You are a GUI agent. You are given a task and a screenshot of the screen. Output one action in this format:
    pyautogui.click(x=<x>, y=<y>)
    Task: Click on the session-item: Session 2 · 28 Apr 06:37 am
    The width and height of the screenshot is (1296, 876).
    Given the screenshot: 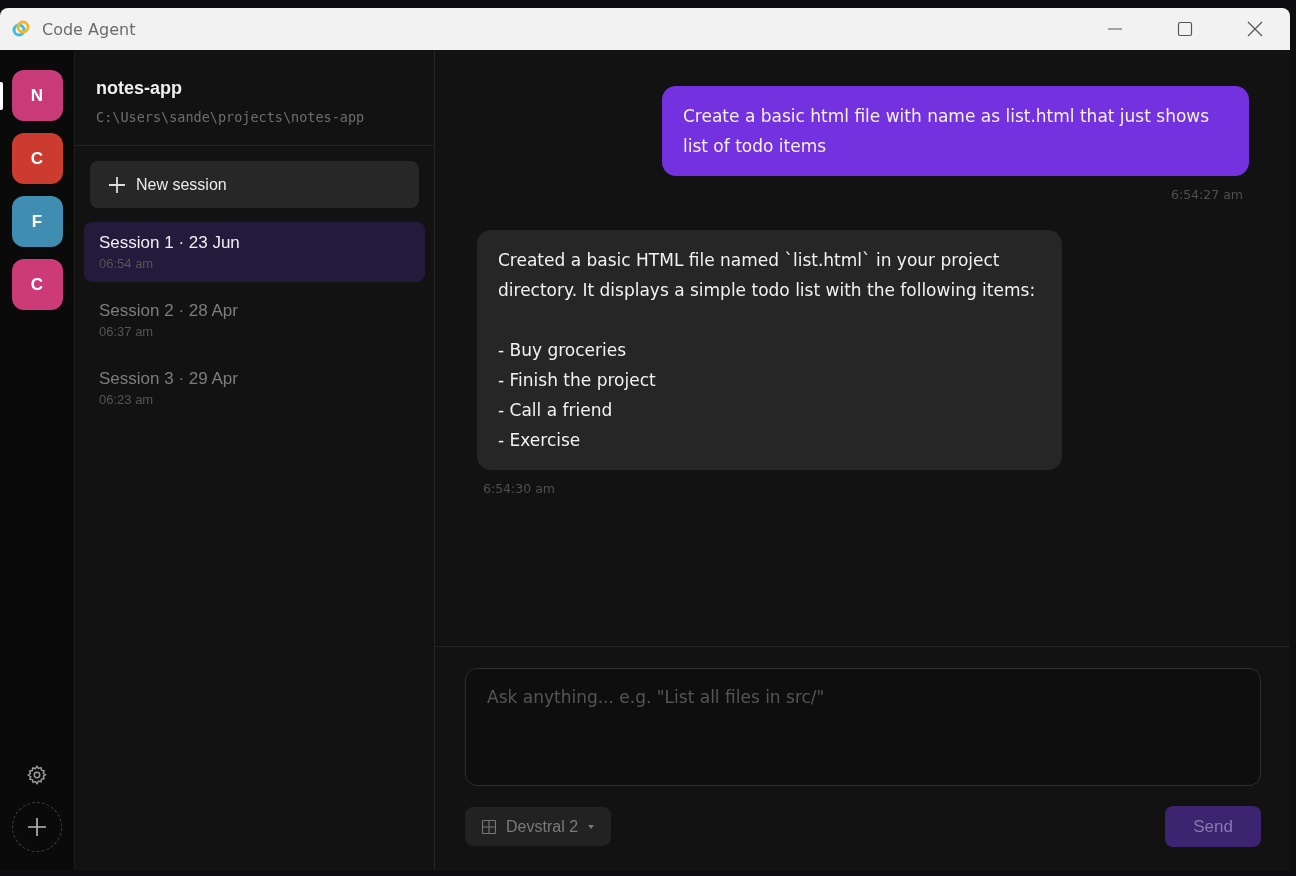 What is the action you would take?
    pyautogui.click(x=254, y=320)
    